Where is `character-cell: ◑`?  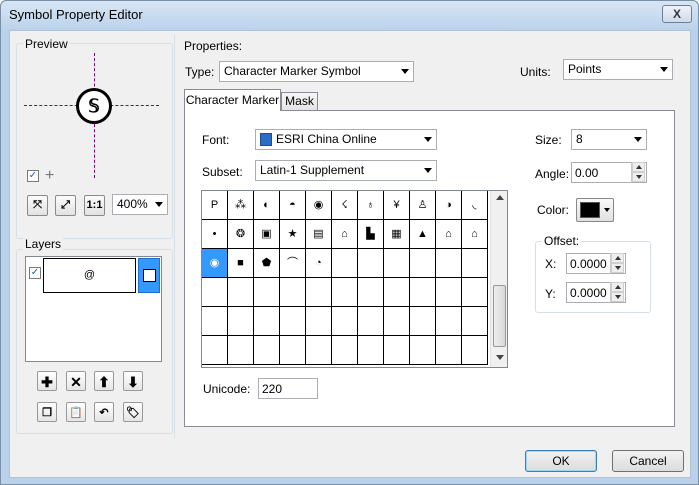 character-cell: ◑ is located at coordinates (449, 205).